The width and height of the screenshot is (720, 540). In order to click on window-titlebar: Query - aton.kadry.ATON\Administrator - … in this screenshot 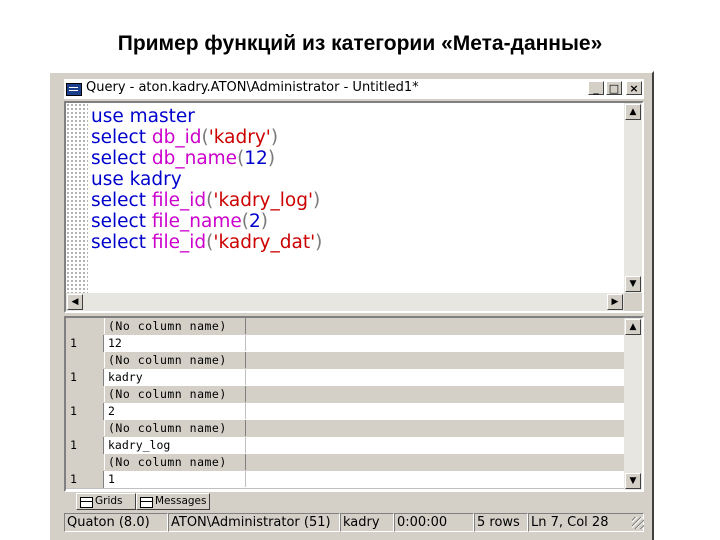, I will do `click(354, 89)`.